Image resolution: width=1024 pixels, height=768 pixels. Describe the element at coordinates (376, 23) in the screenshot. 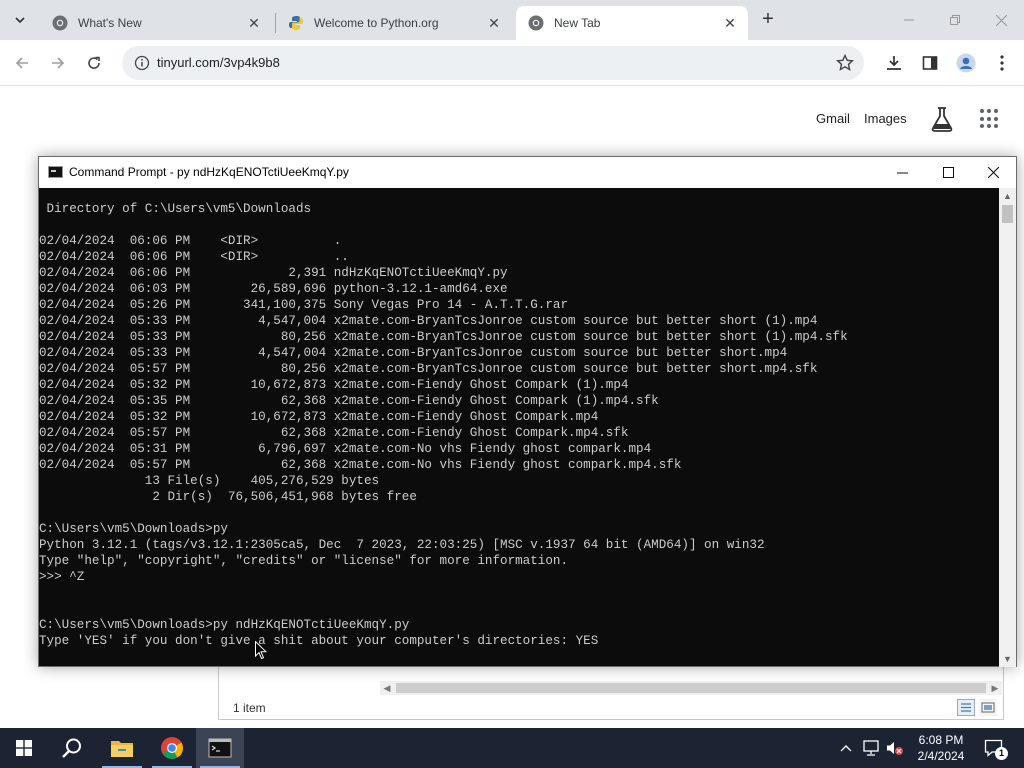

I see `tab-title: Welcome to Python.org` at that location.